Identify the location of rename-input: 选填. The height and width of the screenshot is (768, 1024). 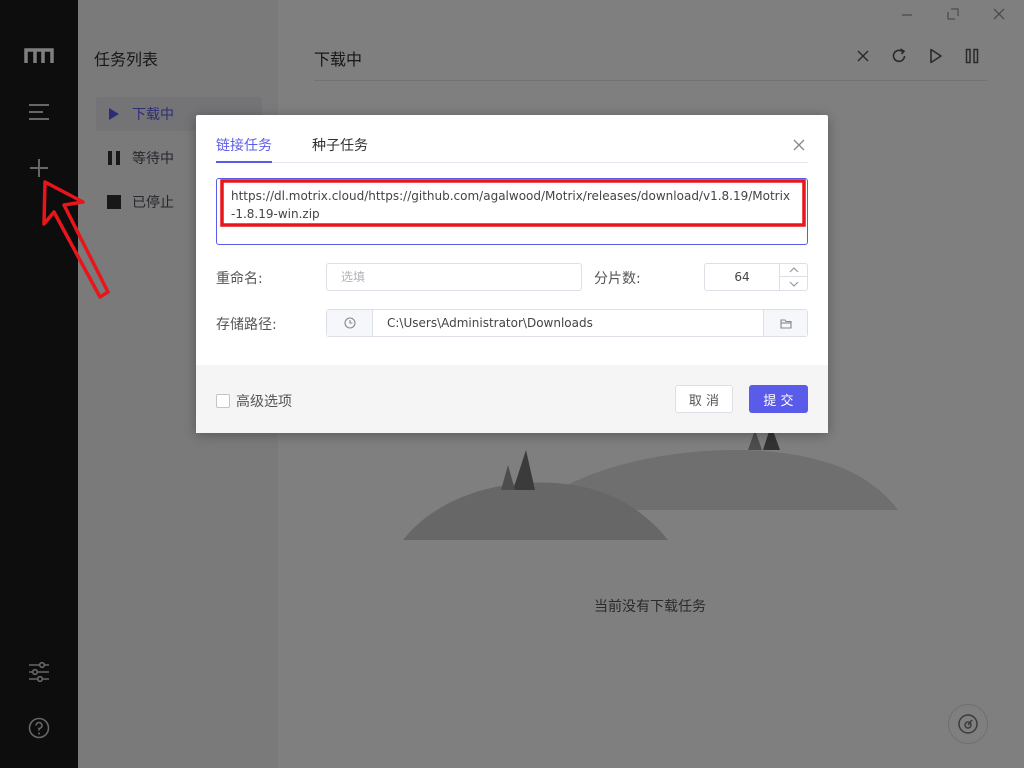
(454, 277).